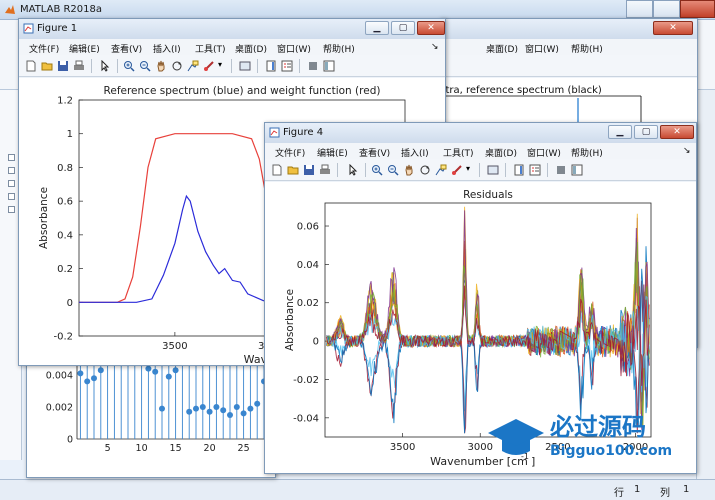  I want to click on stem-x-tick-label: 10, so click(142, 448).